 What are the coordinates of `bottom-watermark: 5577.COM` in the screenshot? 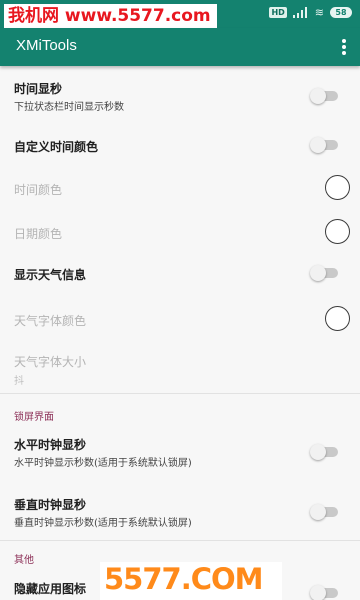 It's located at (191, 581).